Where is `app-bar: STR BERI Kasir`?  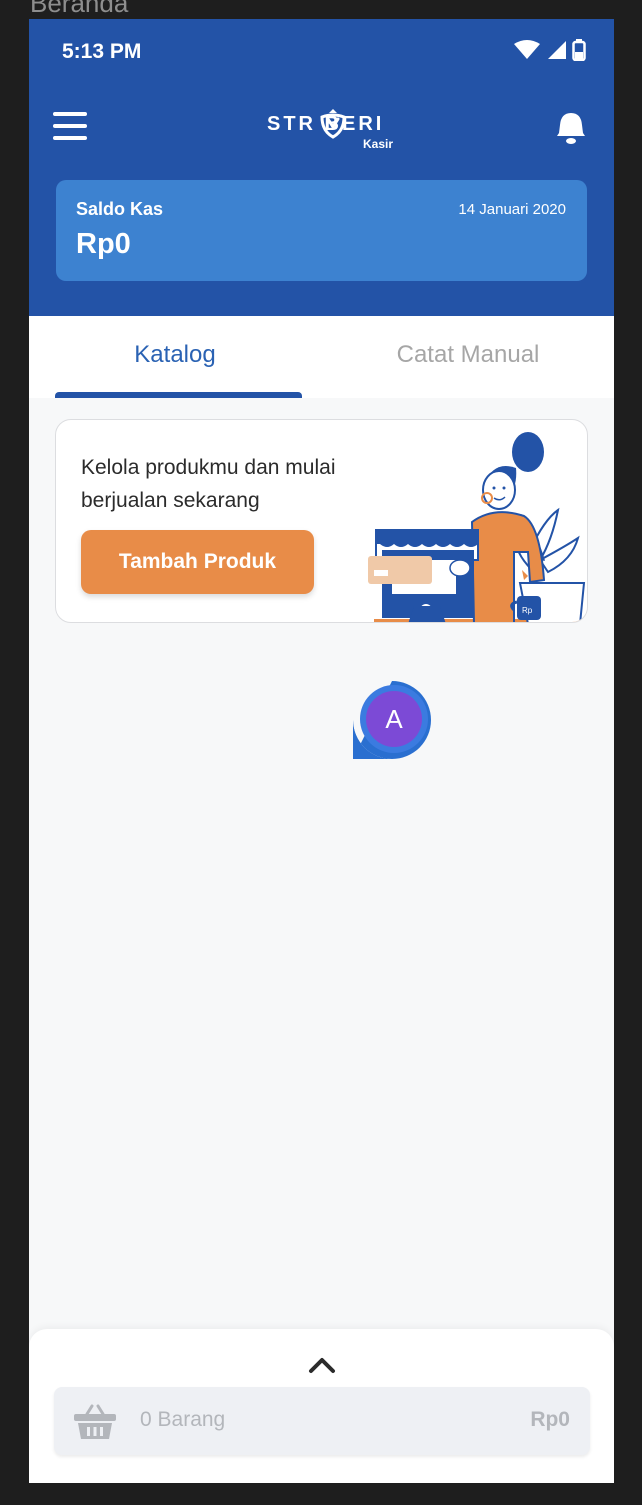 app-bar: STR BERI Kasir is located at coordinates (321, 127).